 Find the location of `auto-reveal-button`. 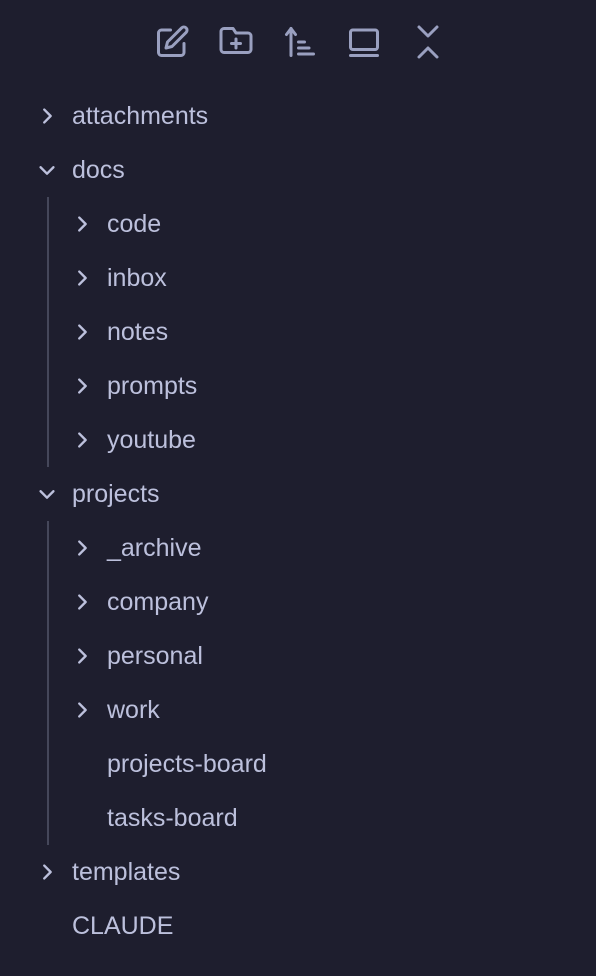

auto-reveal-button is located at coordinates (364, 42).